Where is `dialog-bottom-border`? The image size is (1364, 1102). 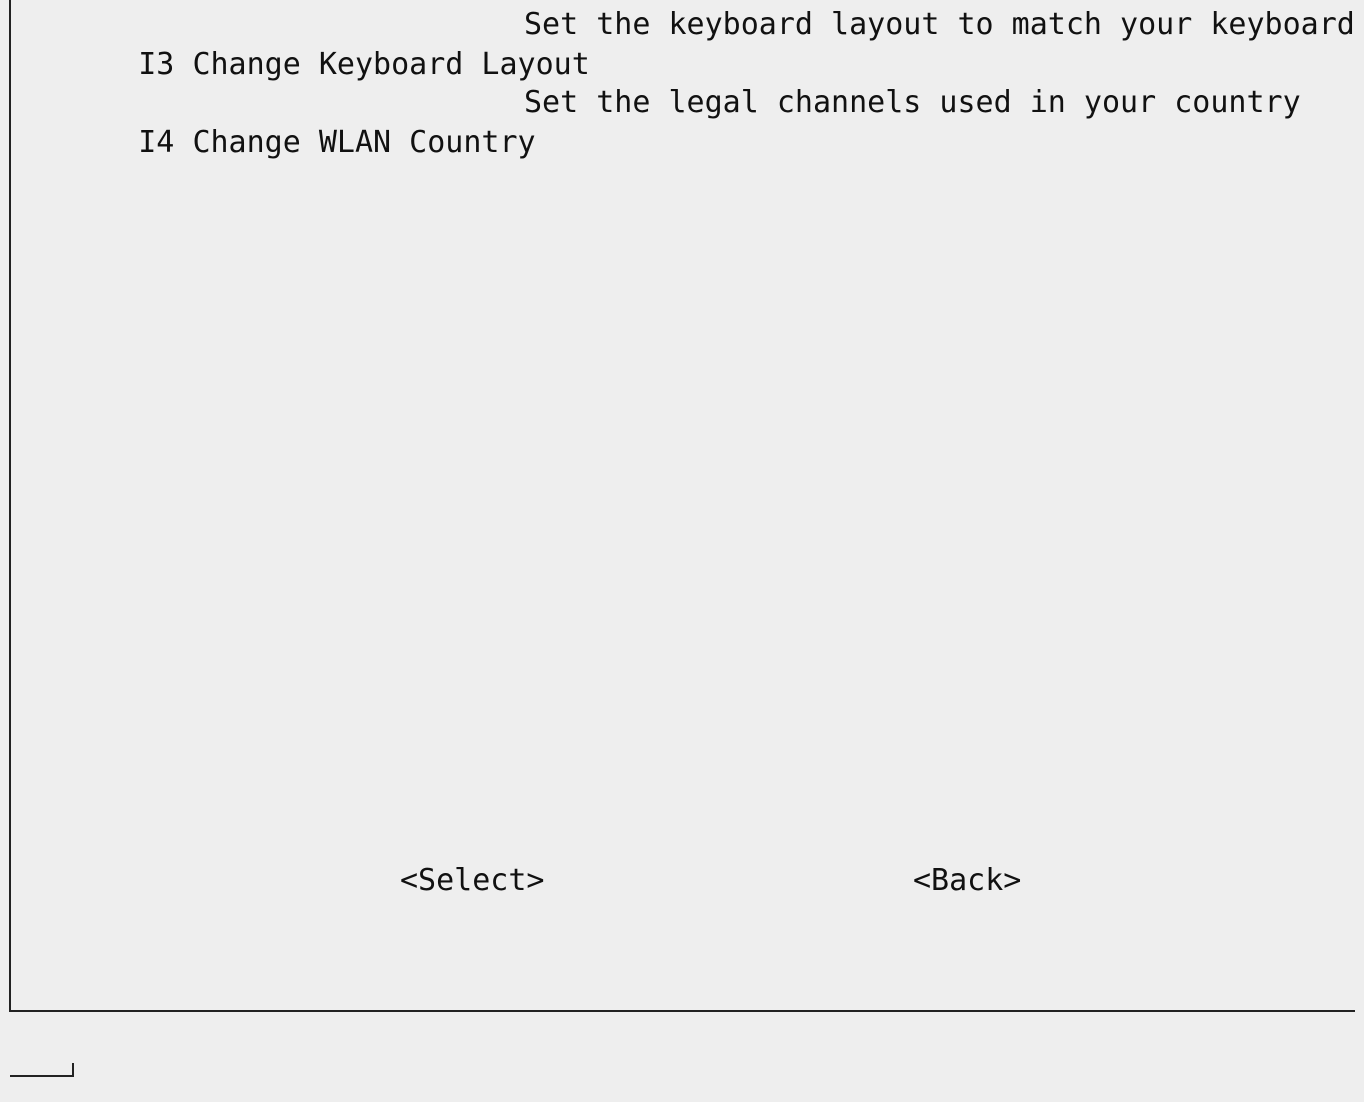 dialog-bottom-border is located at coordinates (682, 1011).